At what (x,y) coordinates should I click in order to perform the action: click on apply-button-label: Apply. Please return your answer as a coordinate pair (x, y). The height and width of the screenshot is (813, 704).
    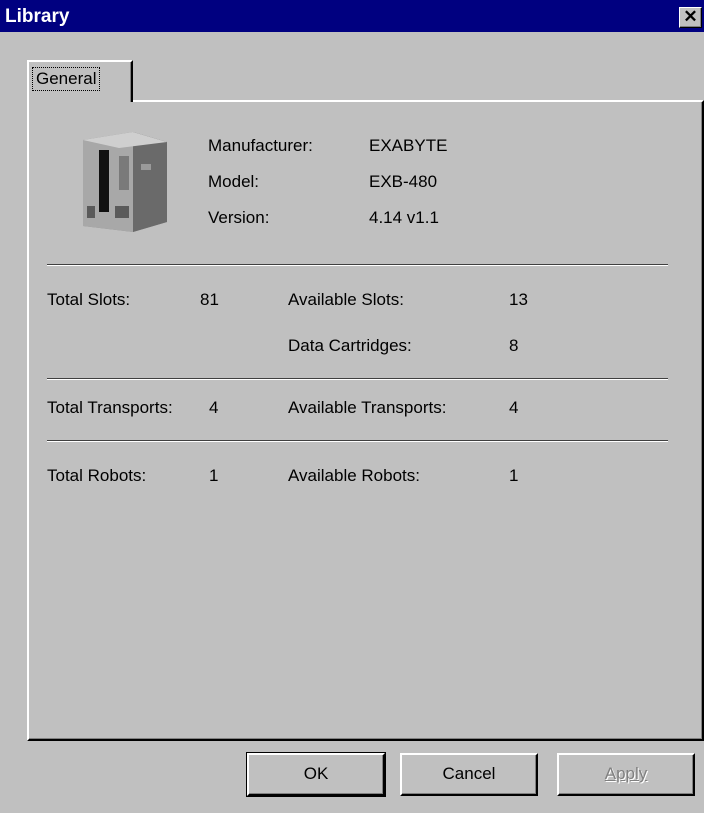
    Looking at the image, I should click on (626, 773).